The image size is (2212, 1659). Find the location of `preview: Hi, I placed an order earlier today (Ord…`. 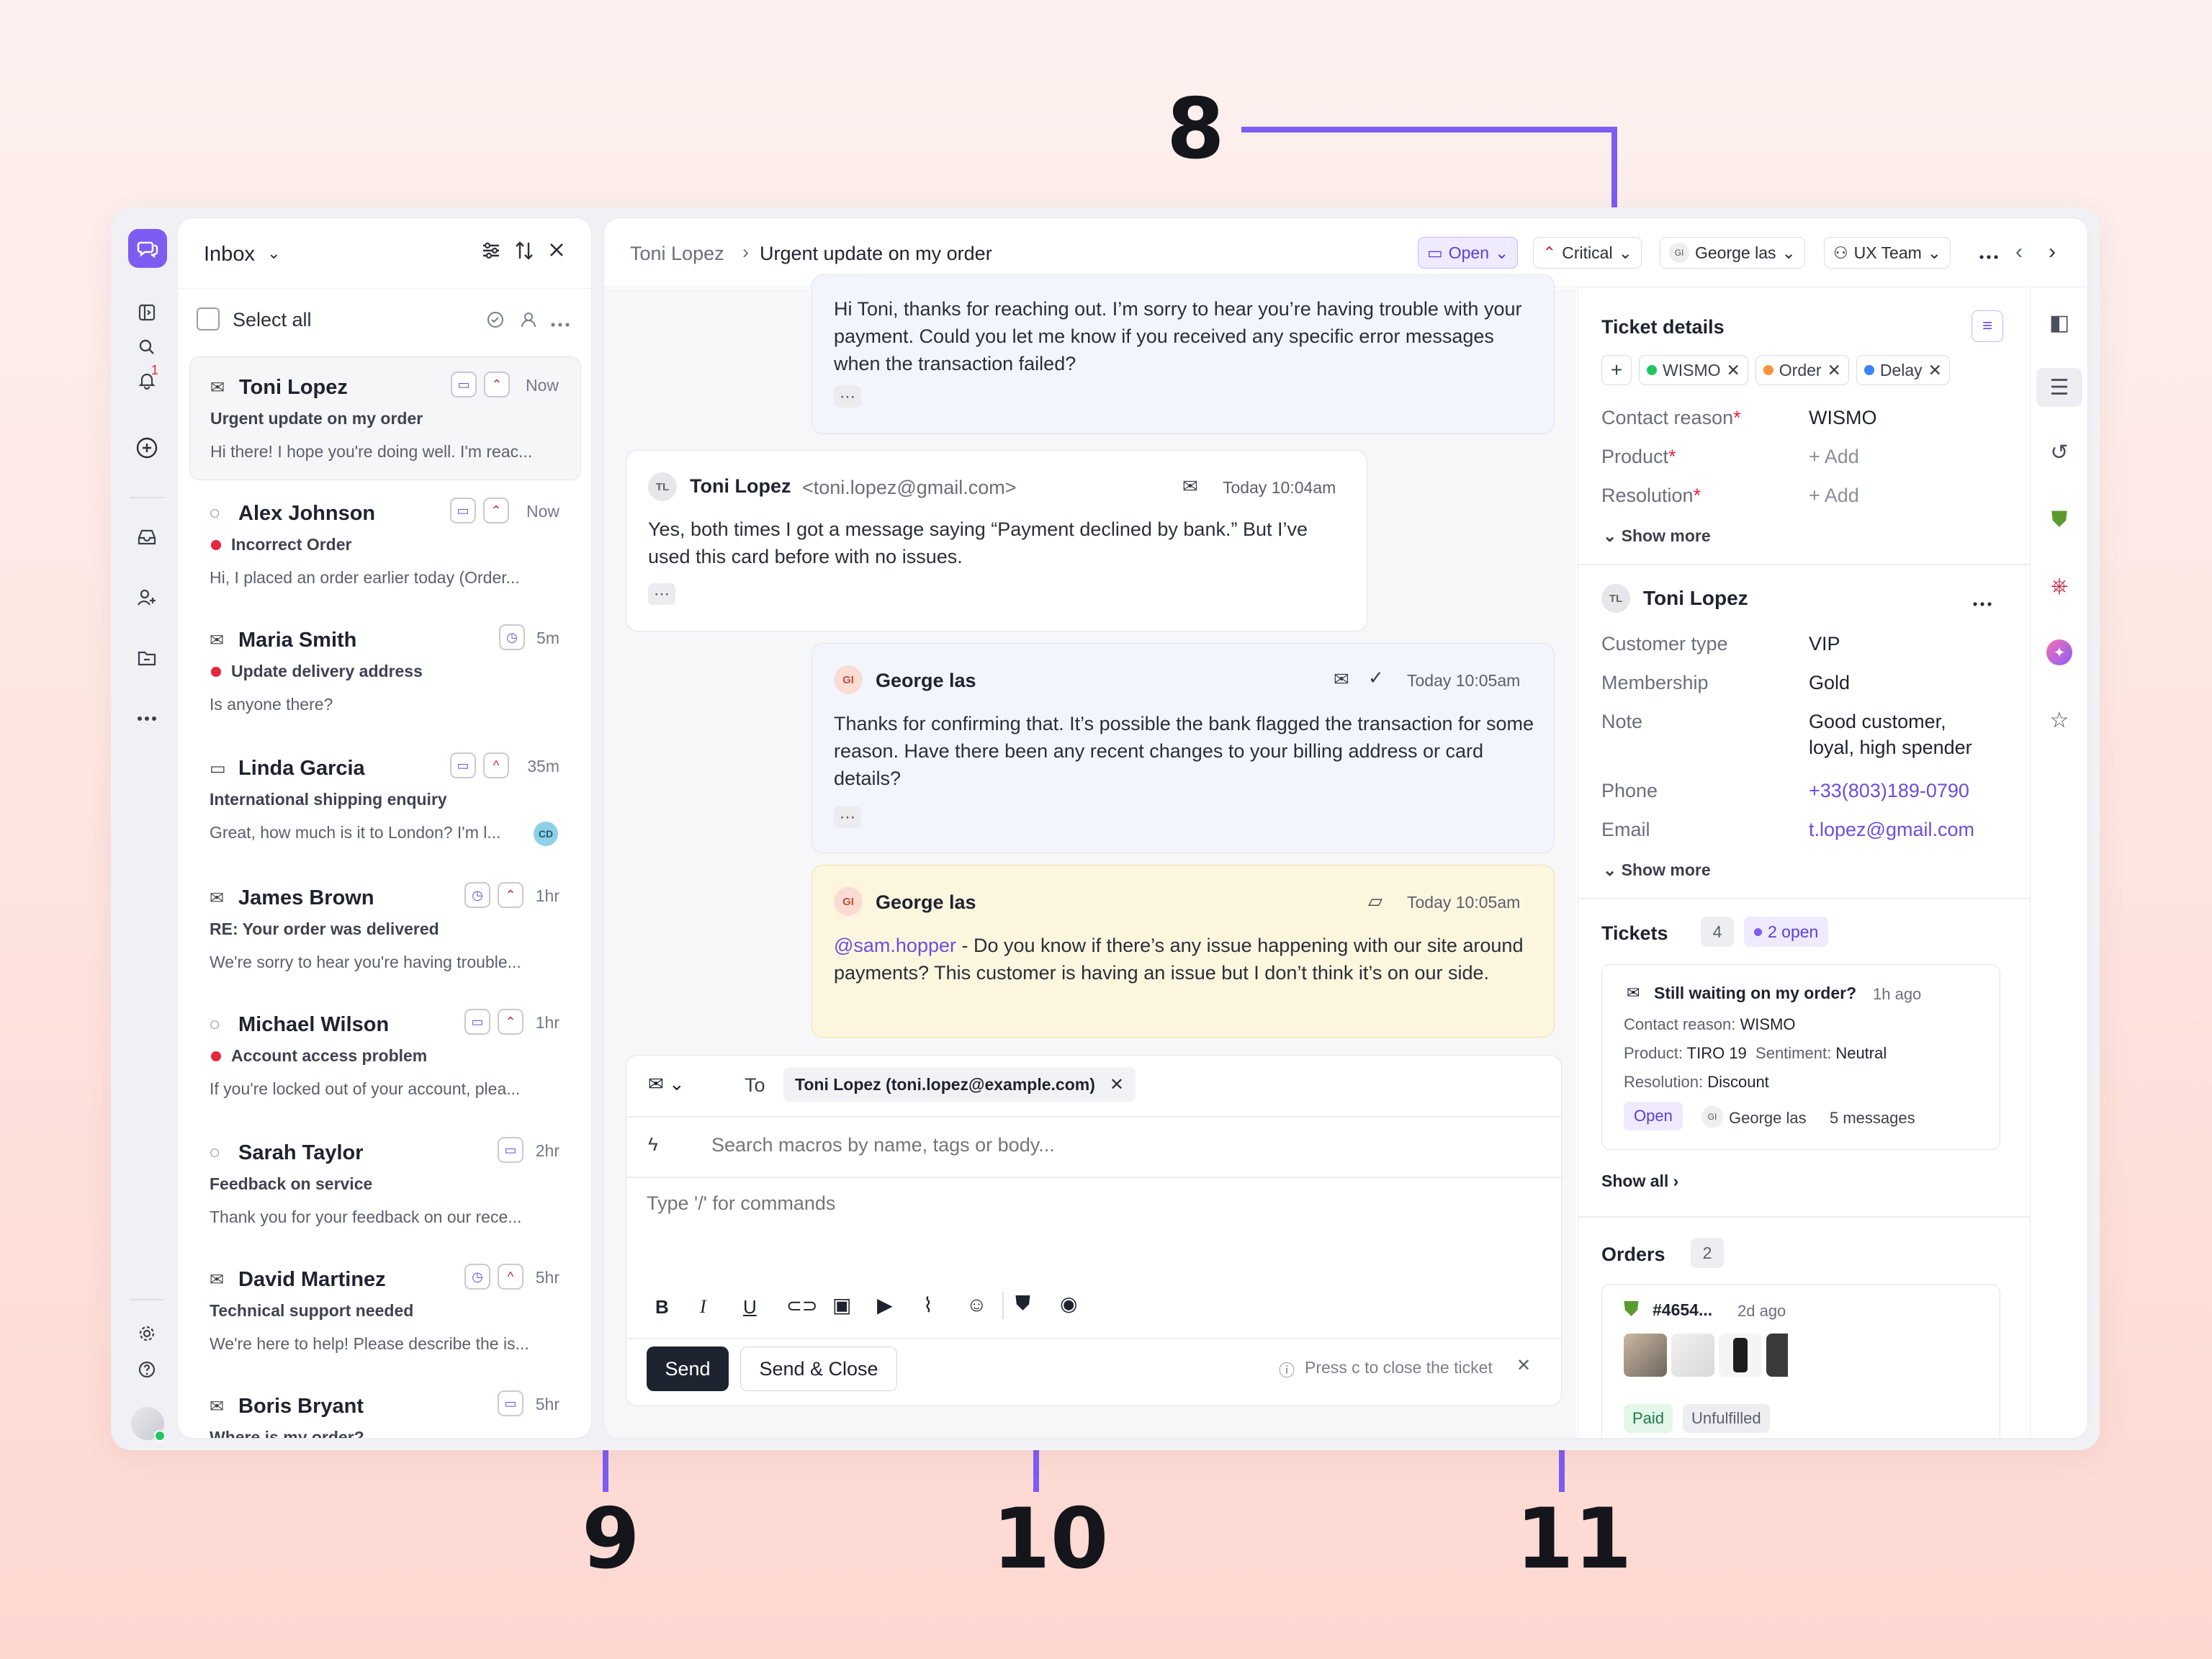

preview: Hi, I placed an order earlier today (Ord… is located at coordinates (365, 577).